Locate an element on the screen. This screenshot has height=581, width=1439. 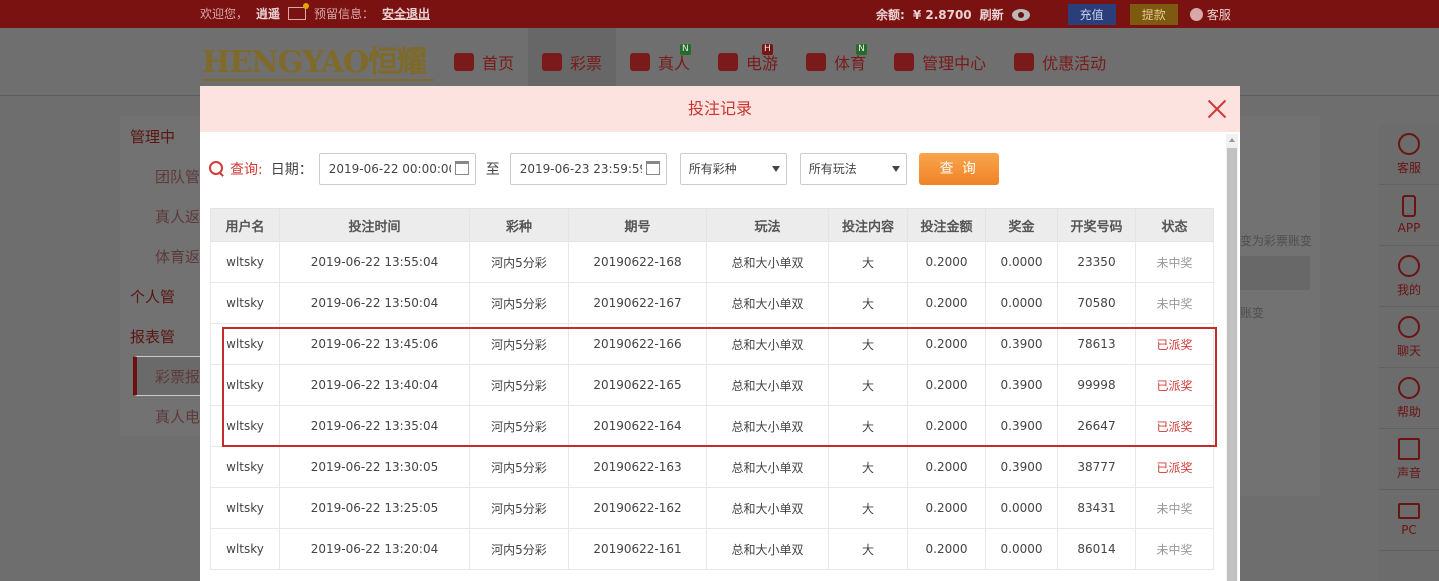
sidebar-item: 团队管 is located at coordinates (177, 176).